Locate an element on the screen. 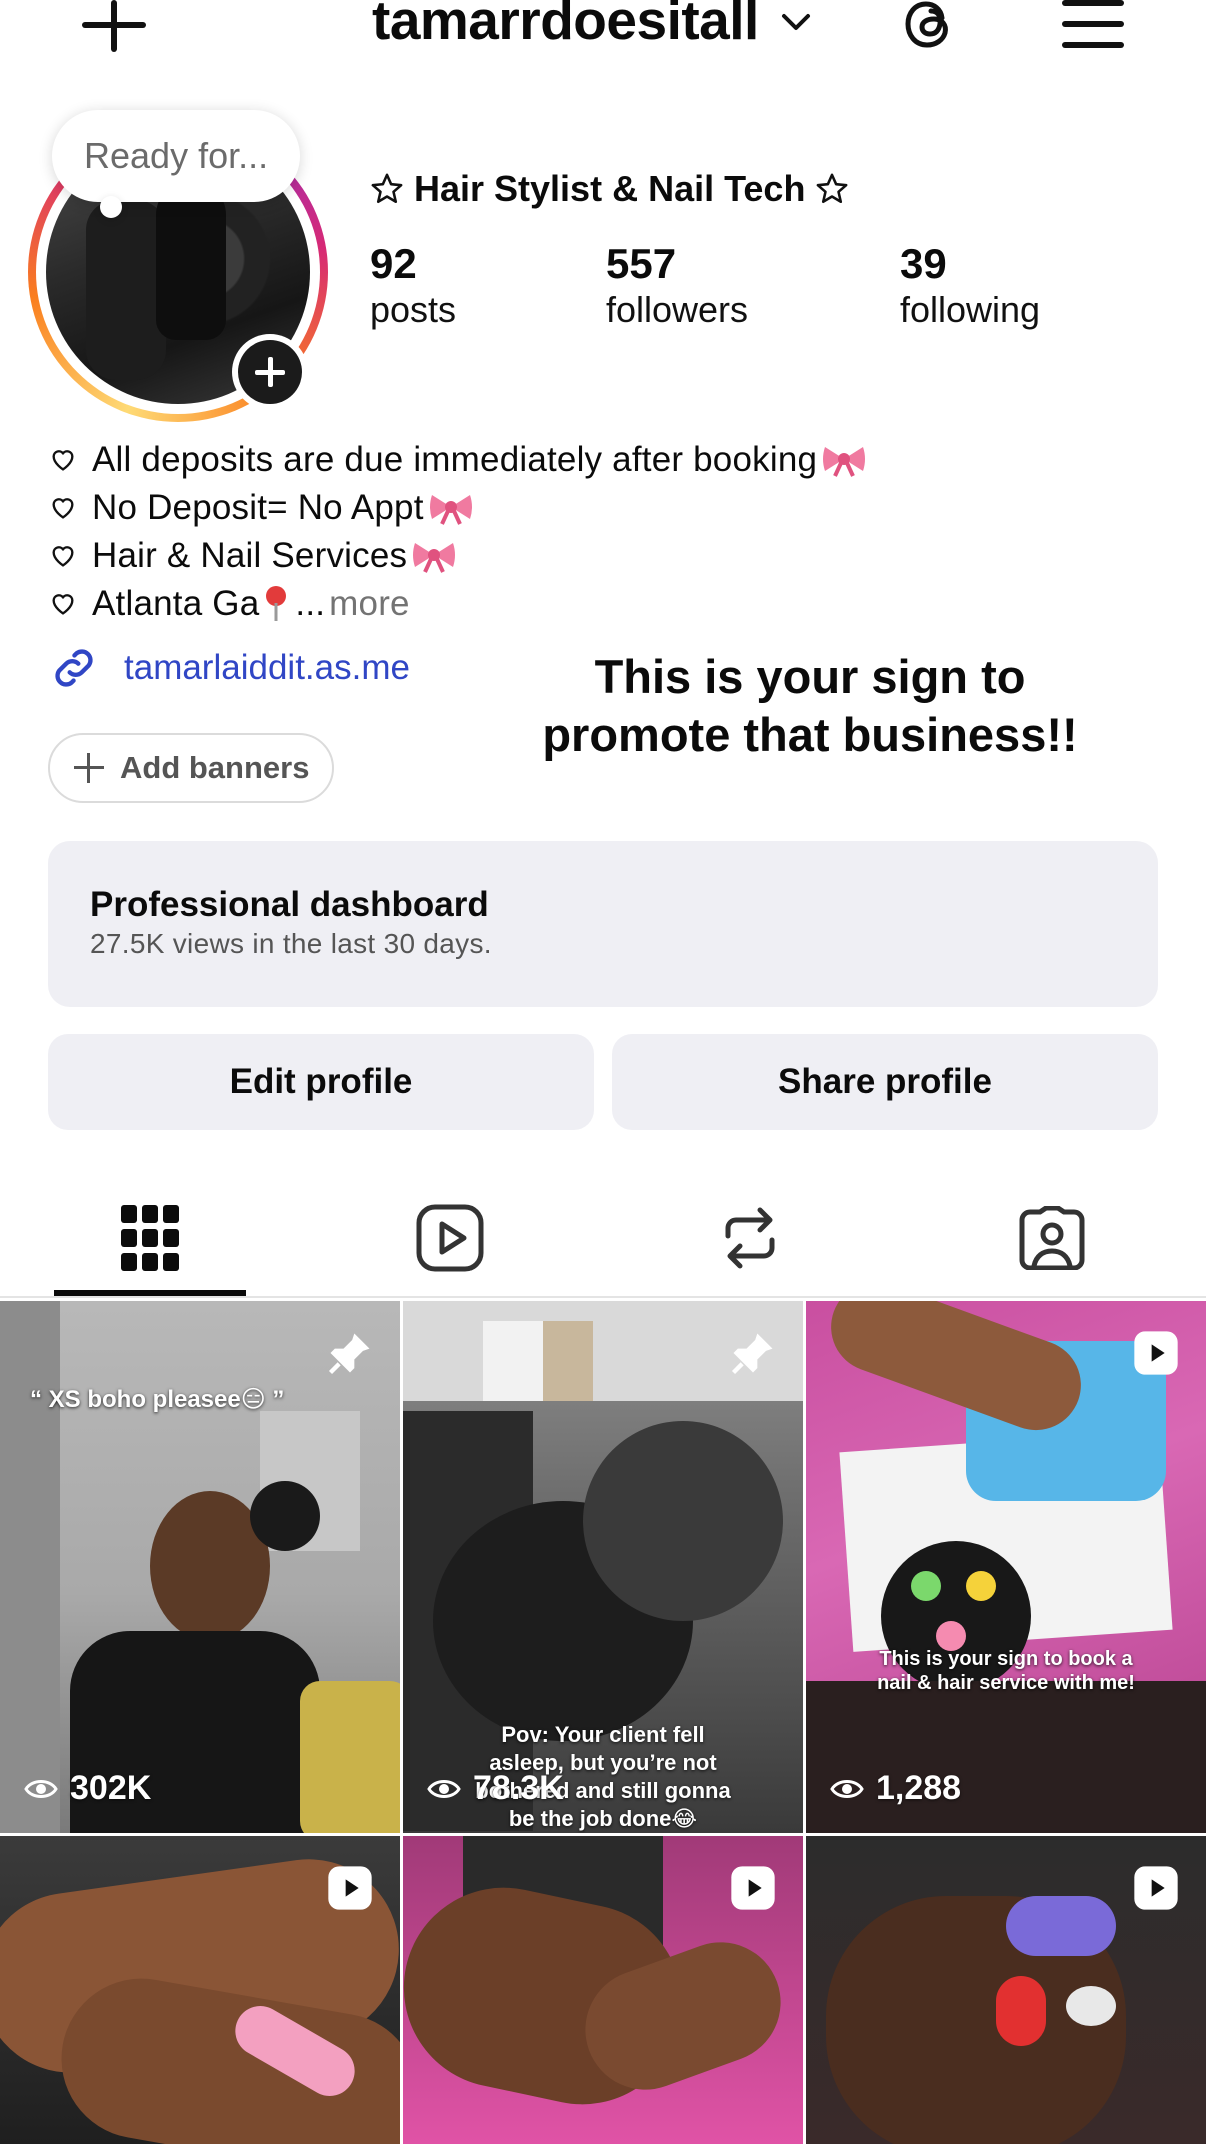 The width and height of the screenshot is (1206, 2144). tagged-icon is located at coordinates (1052, 1238).